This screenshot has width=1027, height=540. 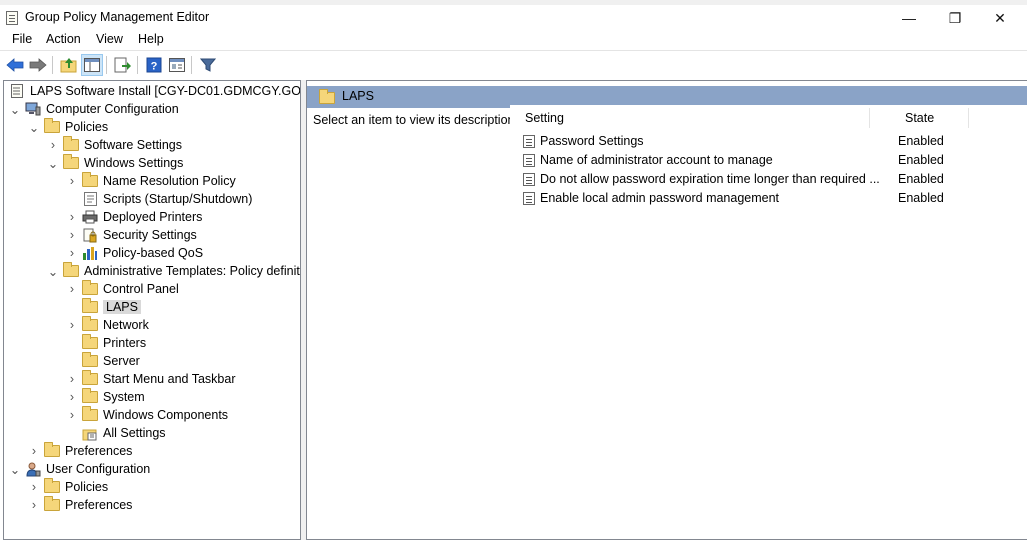 I want to click on tree-label: Security Settings, so click(x=150, y=235).